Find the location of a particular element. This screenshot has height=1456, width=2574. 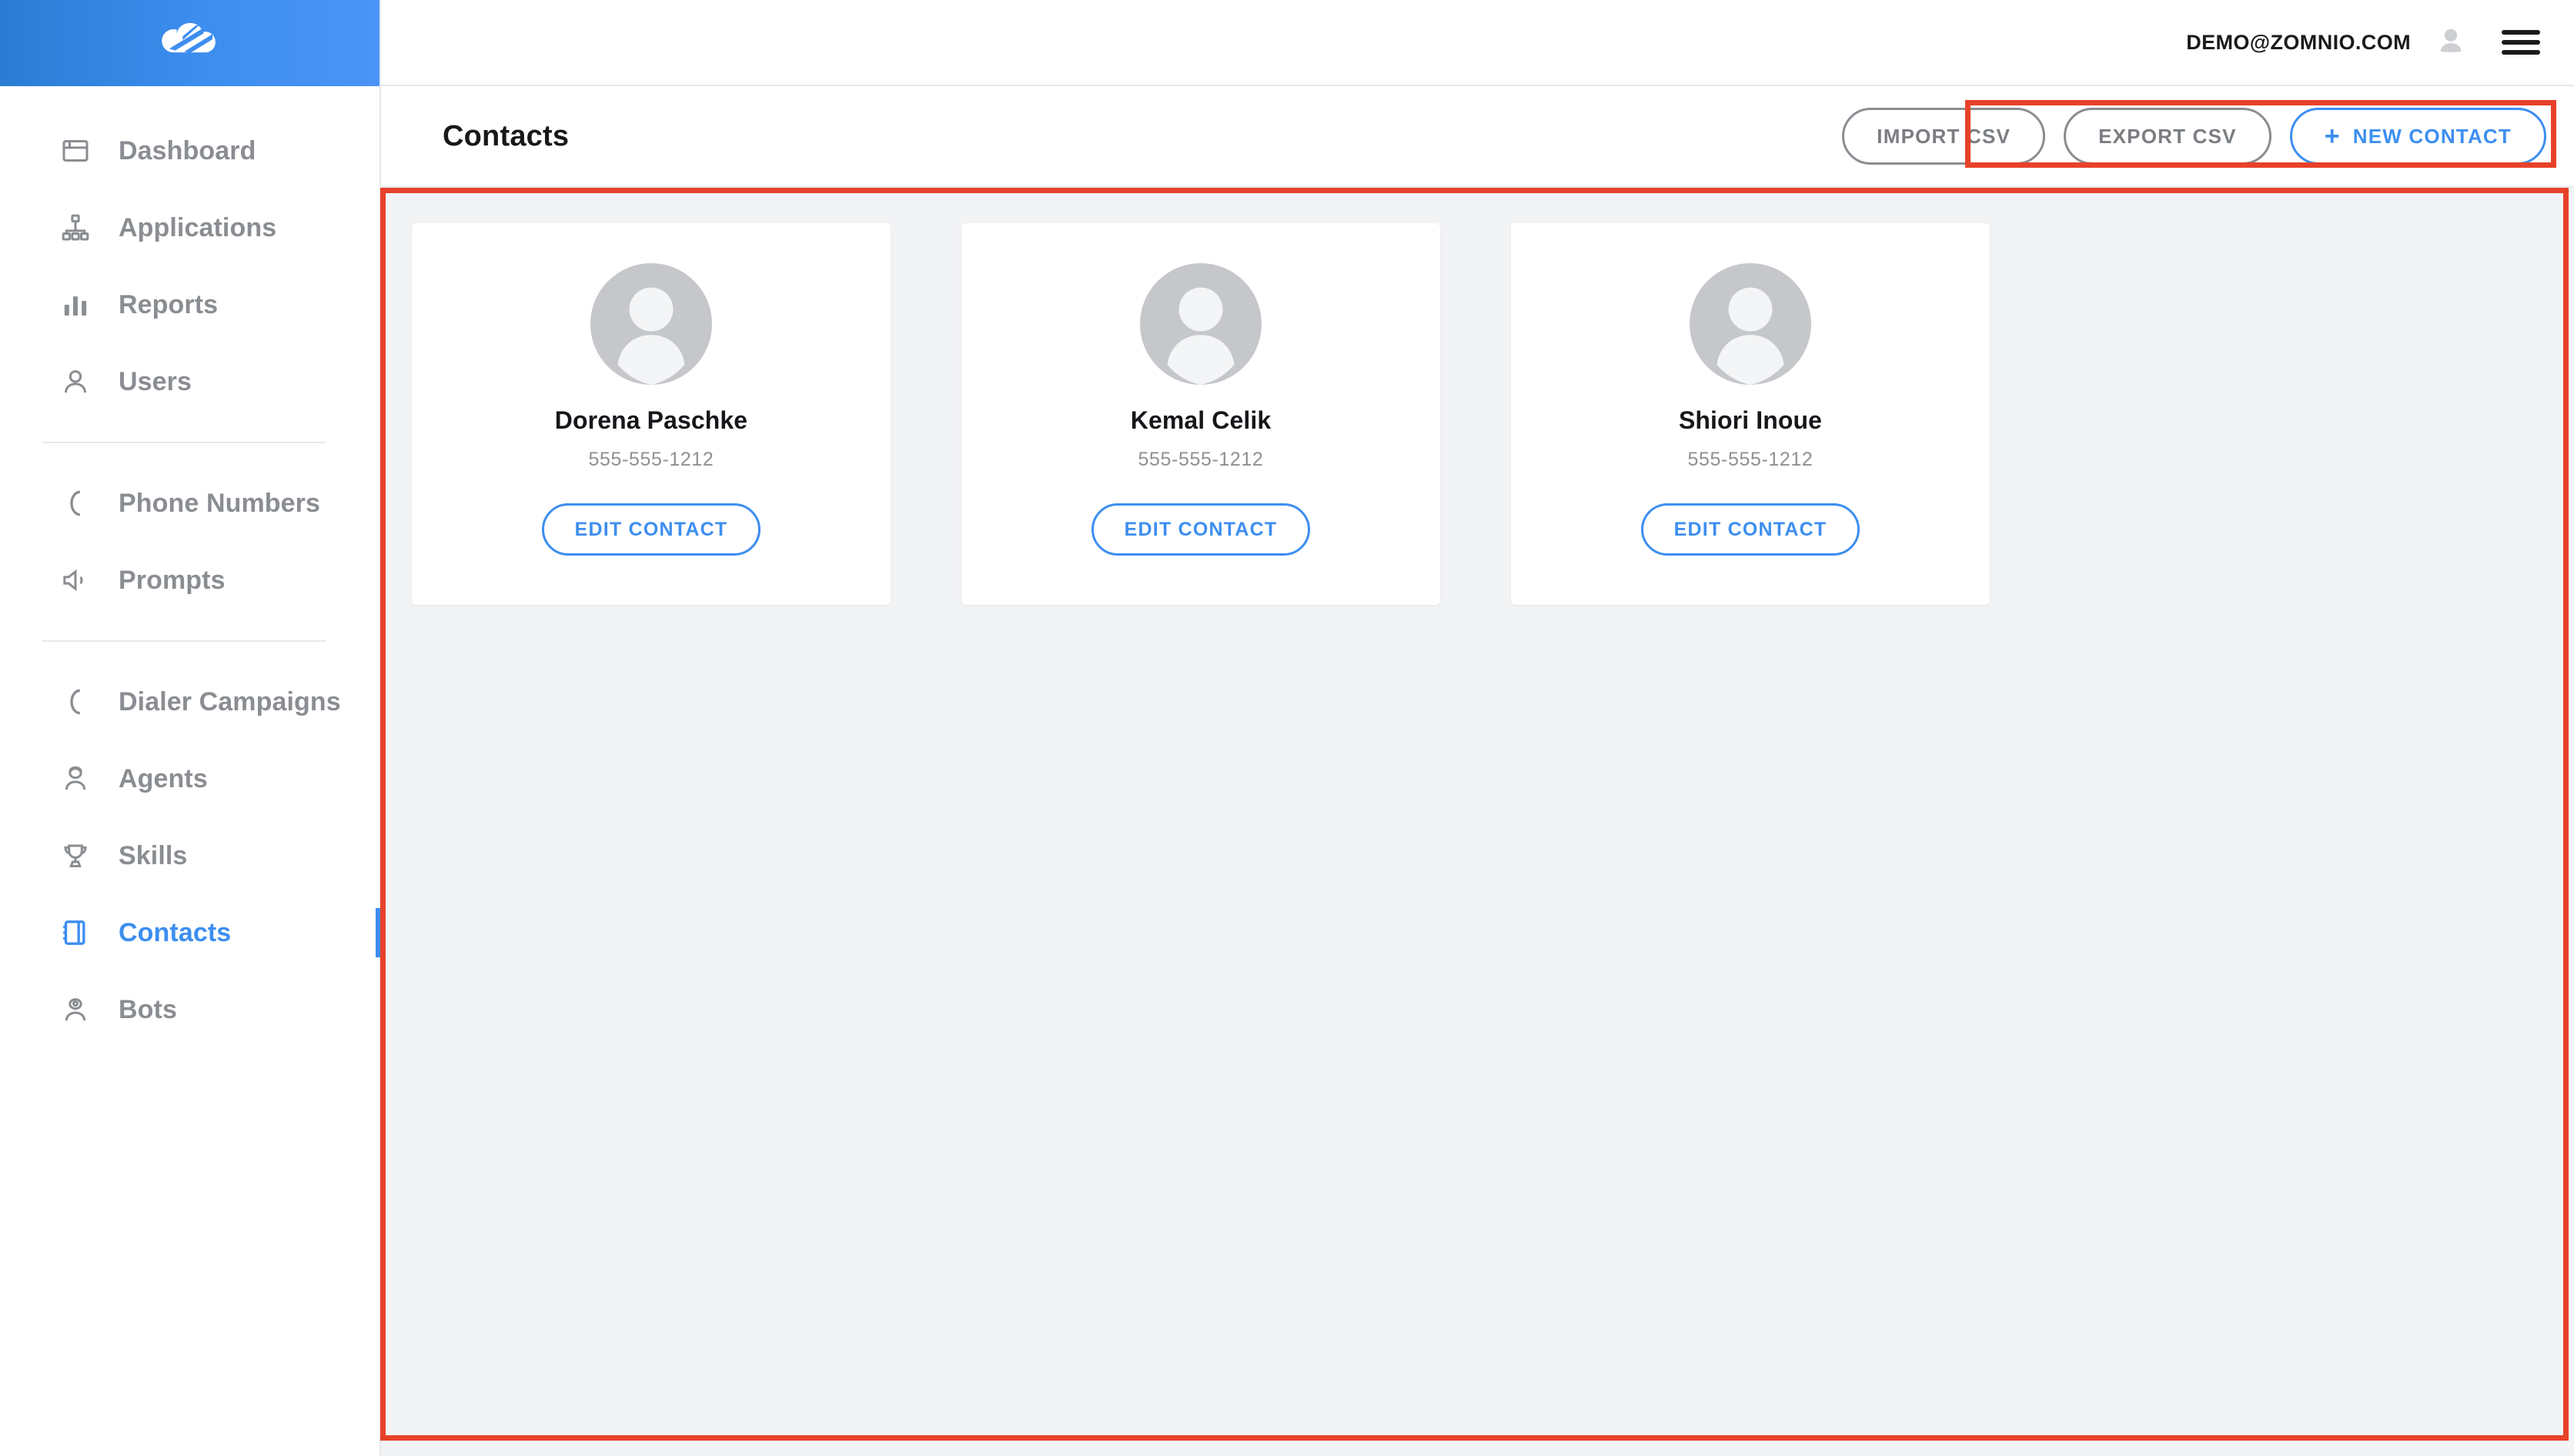

sidebar-item-label: Skills is located at coordinates (153, 855).